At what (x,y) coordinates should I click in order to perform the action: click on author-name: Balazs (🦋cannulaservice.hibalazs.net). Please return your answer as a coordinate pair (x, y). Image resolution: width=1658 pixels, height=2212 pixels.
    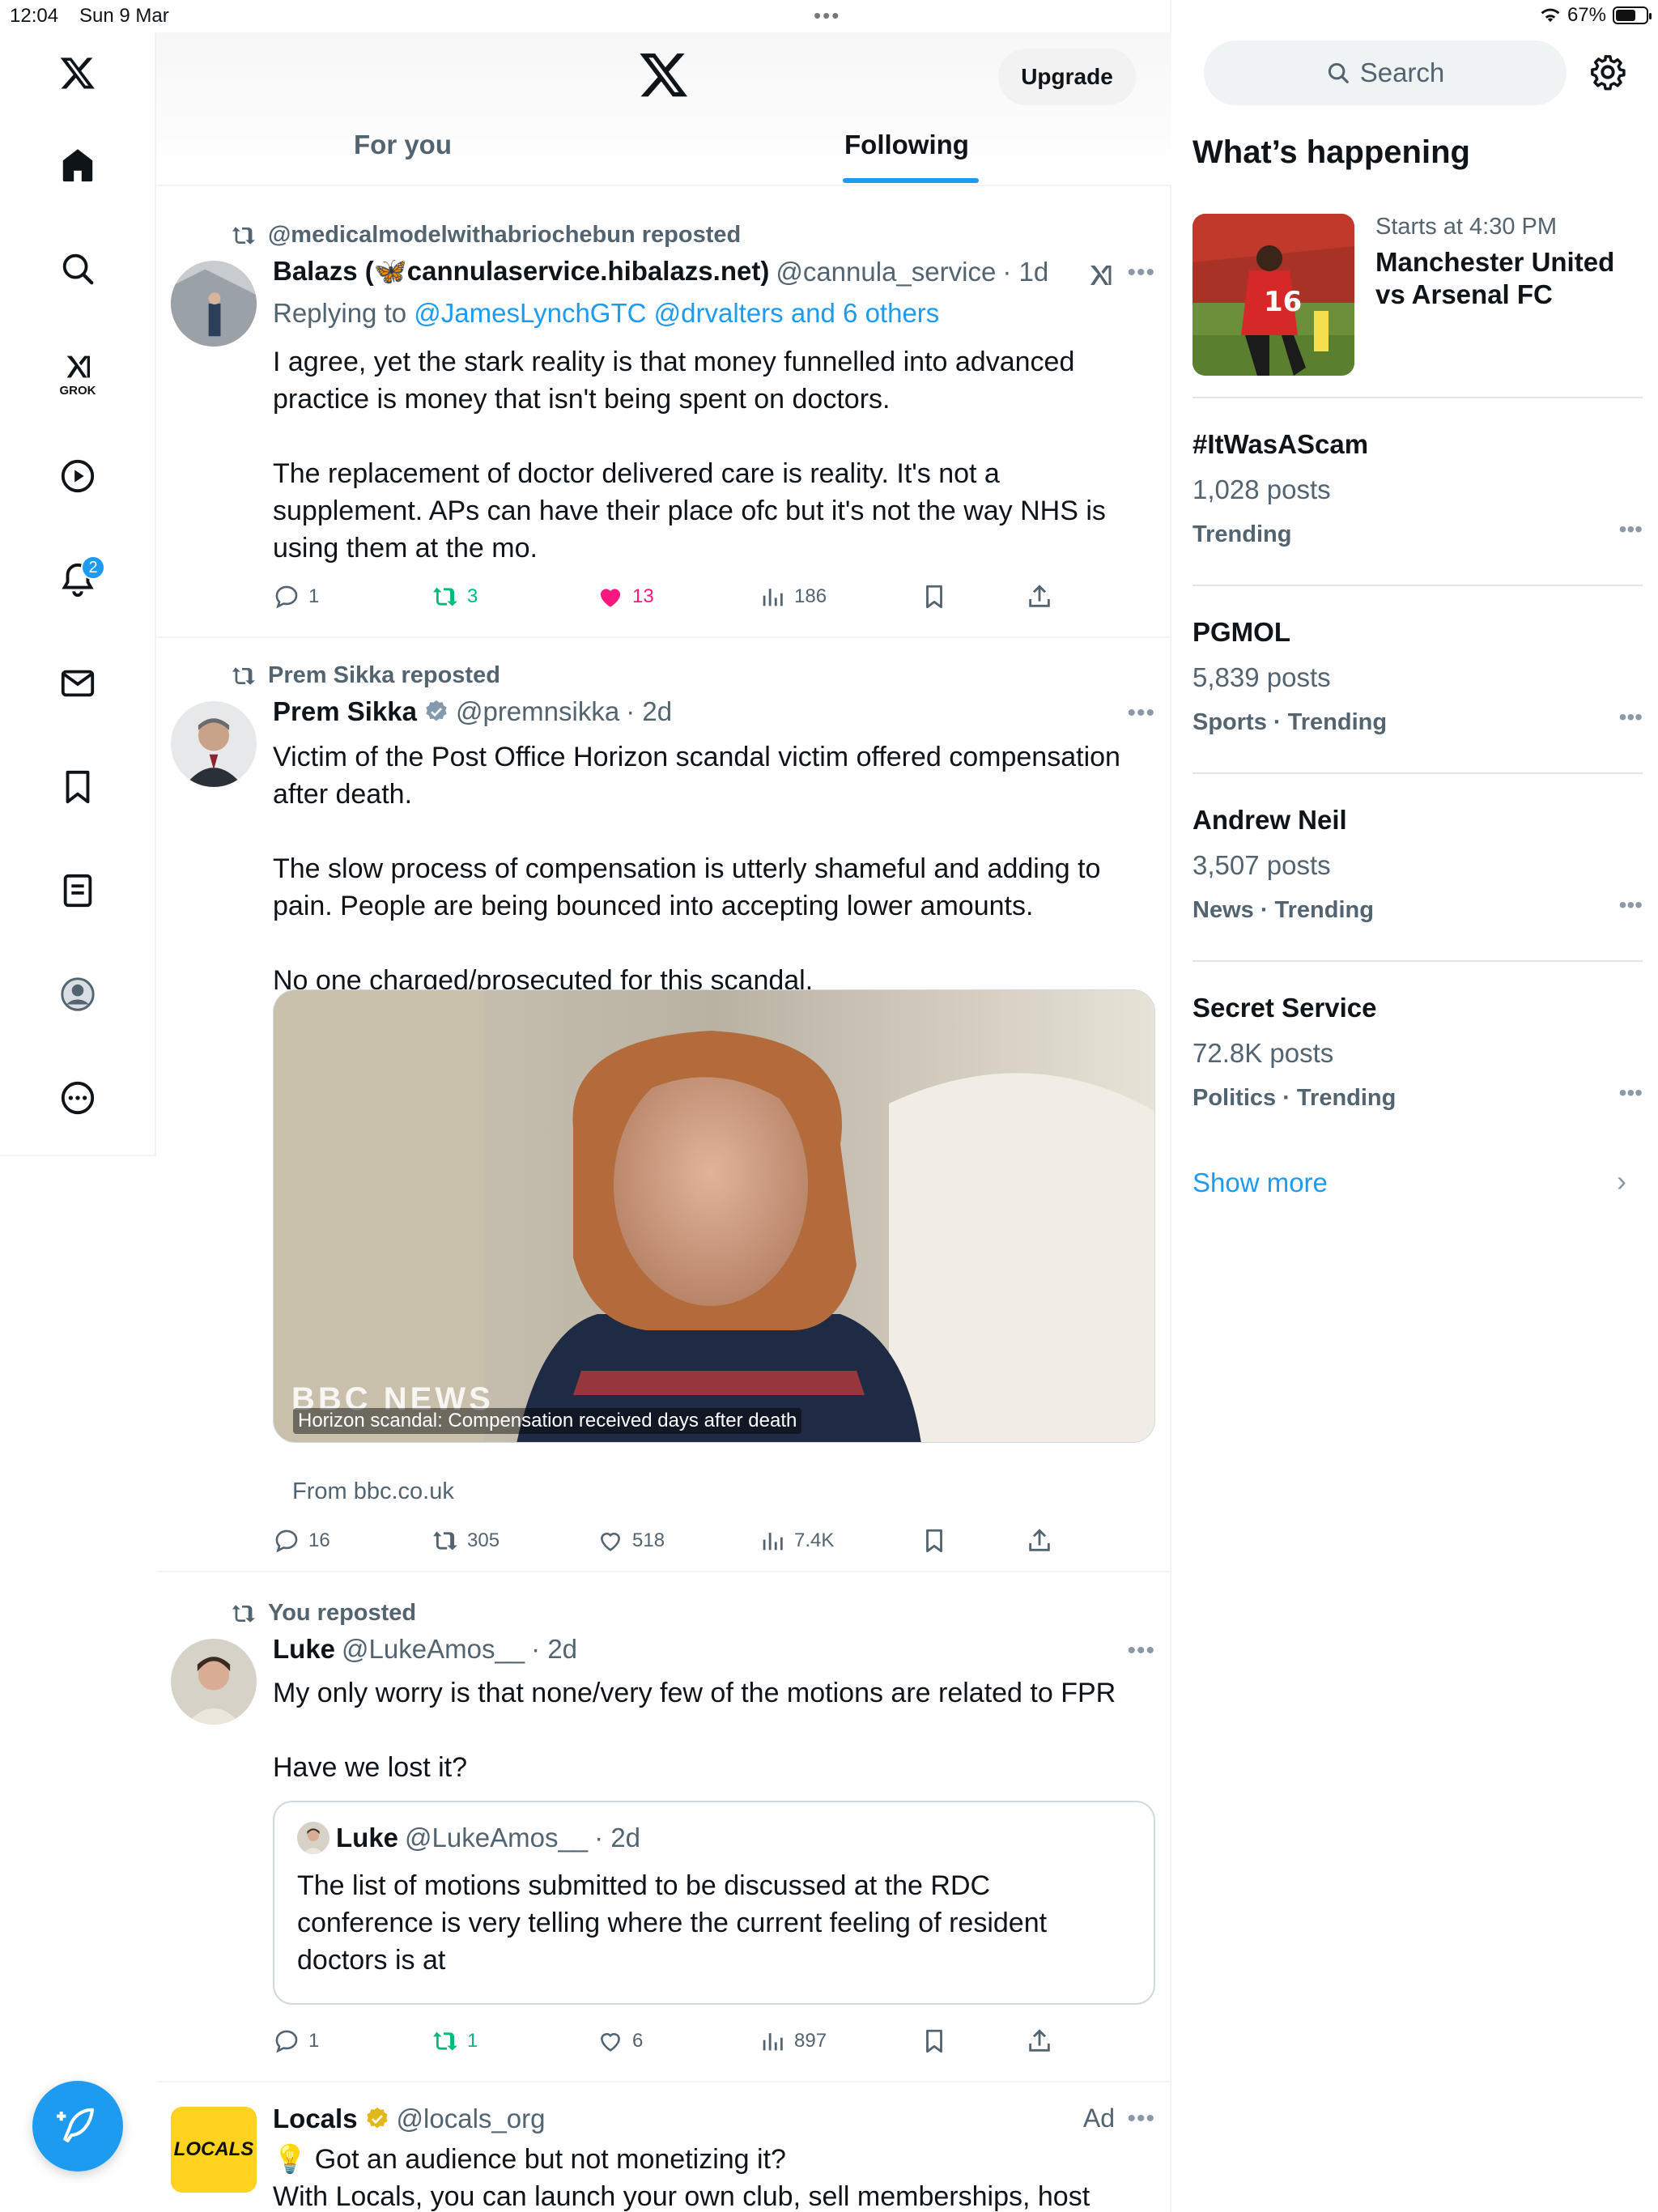
    Looking at the image, I should click on (521, 272).